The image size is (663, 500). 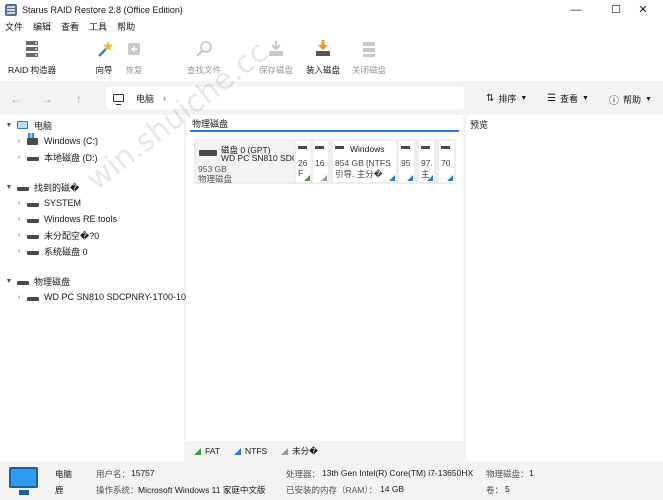 What do you see at coordinates (197, 451) in the screenshot?
I see `fat-marker-icon` at bounding box center [197, 451].